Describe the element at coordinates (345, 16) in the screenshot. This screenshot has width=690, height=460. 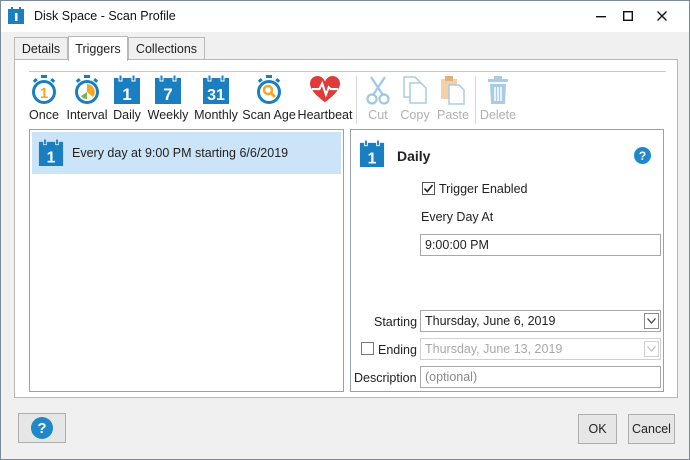
I see `title-bar: Disk Space - Scan Profile` at that location.